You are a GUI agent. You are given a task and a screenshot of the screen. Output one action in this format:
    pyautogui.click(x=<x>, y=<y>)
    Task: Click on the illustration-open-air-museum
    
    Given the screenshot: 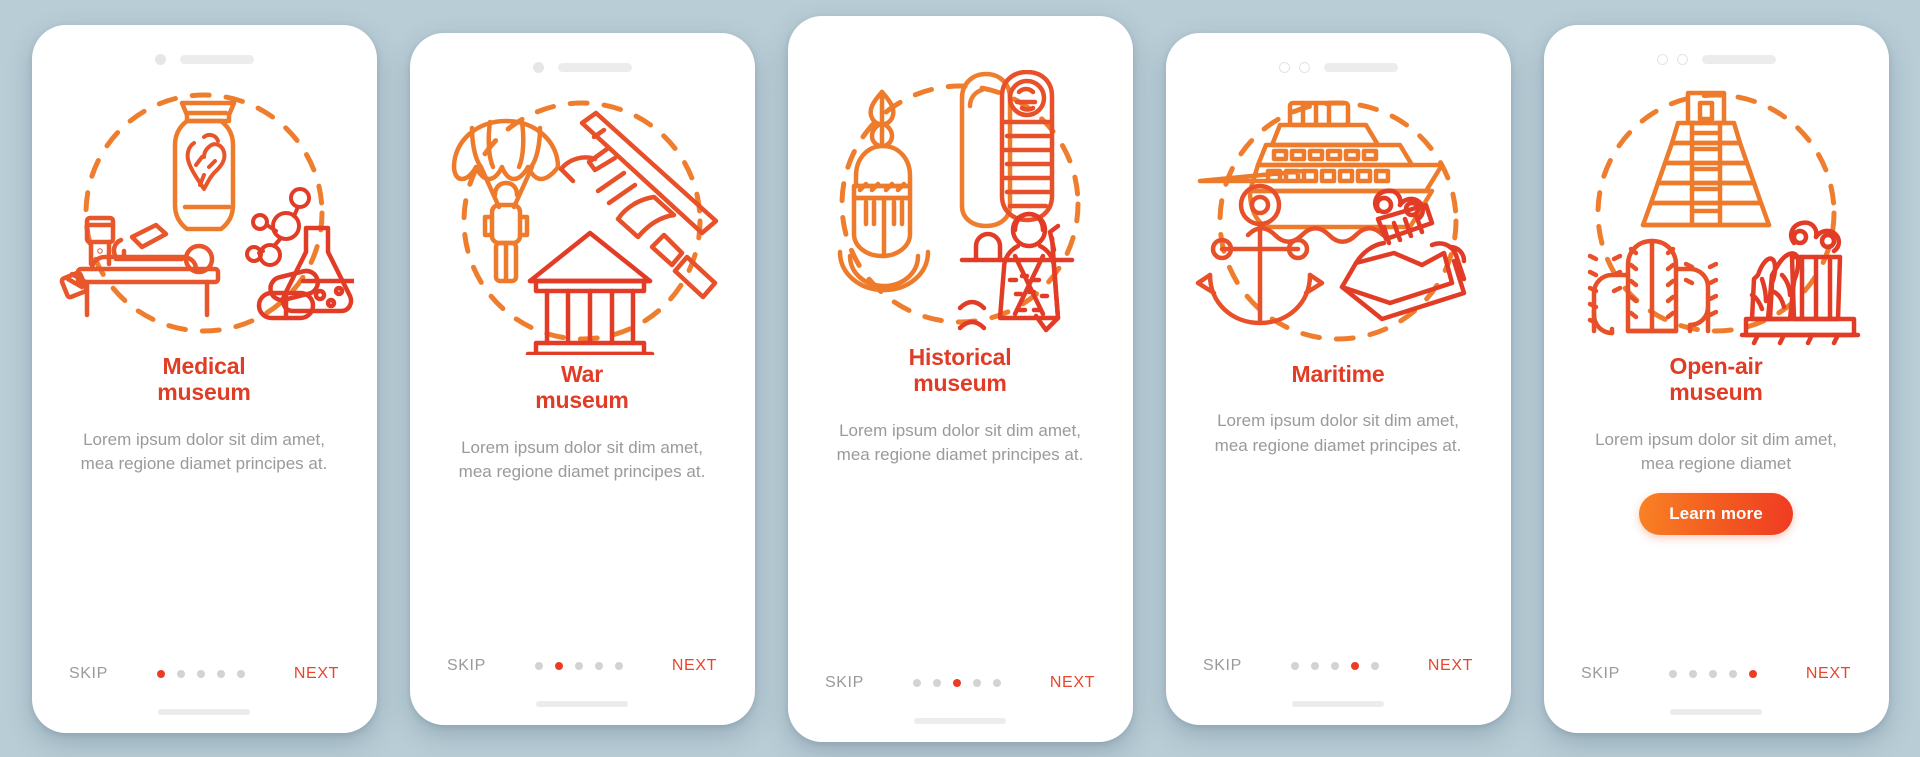 What is the action you would take?
    pyautogui.click(x=1716, y=213)
    